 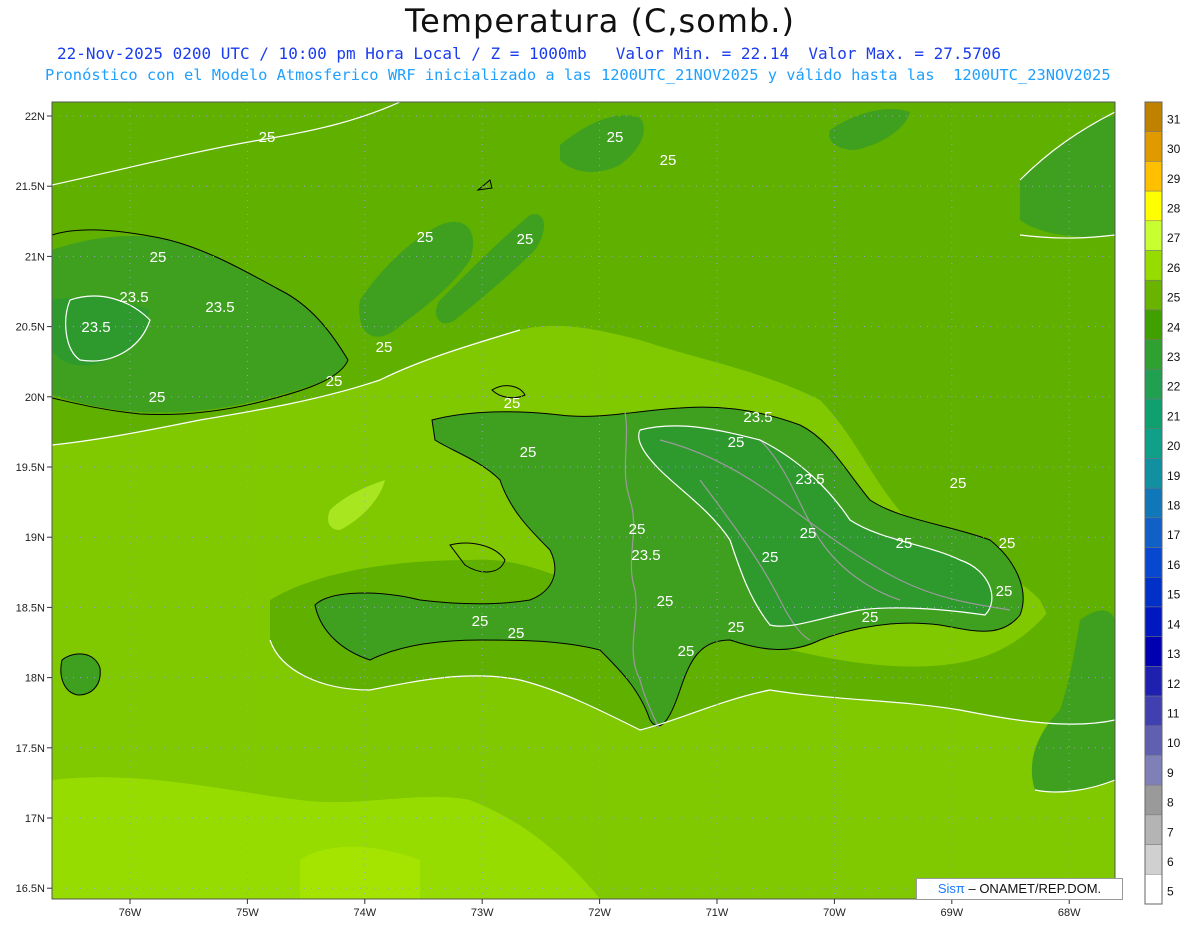 I want to click on colorbar-label: 19, so click(x=1174, y=476).